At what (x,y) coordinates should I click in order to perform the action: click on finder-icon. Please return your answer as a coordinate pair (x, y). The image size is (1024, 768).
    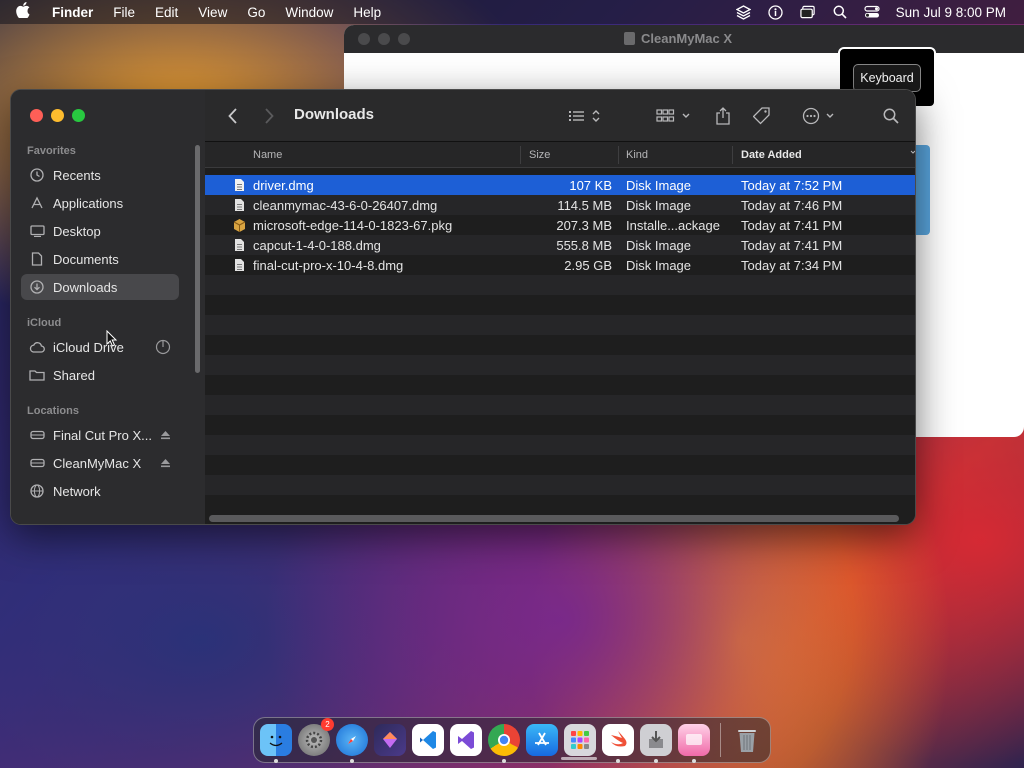
    Looking at the image, I should click on (276, 743).